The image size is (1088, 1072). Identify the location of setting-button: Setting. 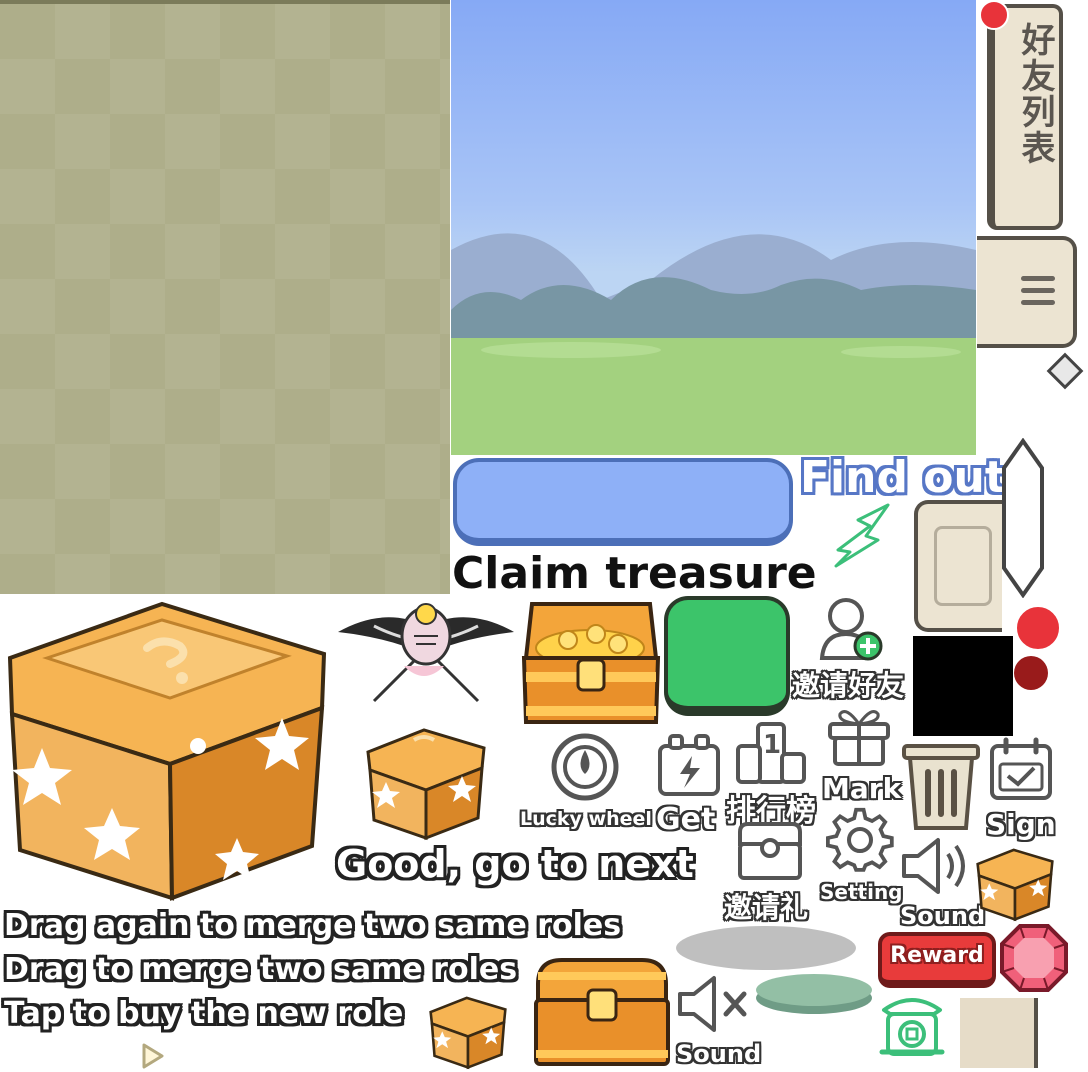
(861, 858).